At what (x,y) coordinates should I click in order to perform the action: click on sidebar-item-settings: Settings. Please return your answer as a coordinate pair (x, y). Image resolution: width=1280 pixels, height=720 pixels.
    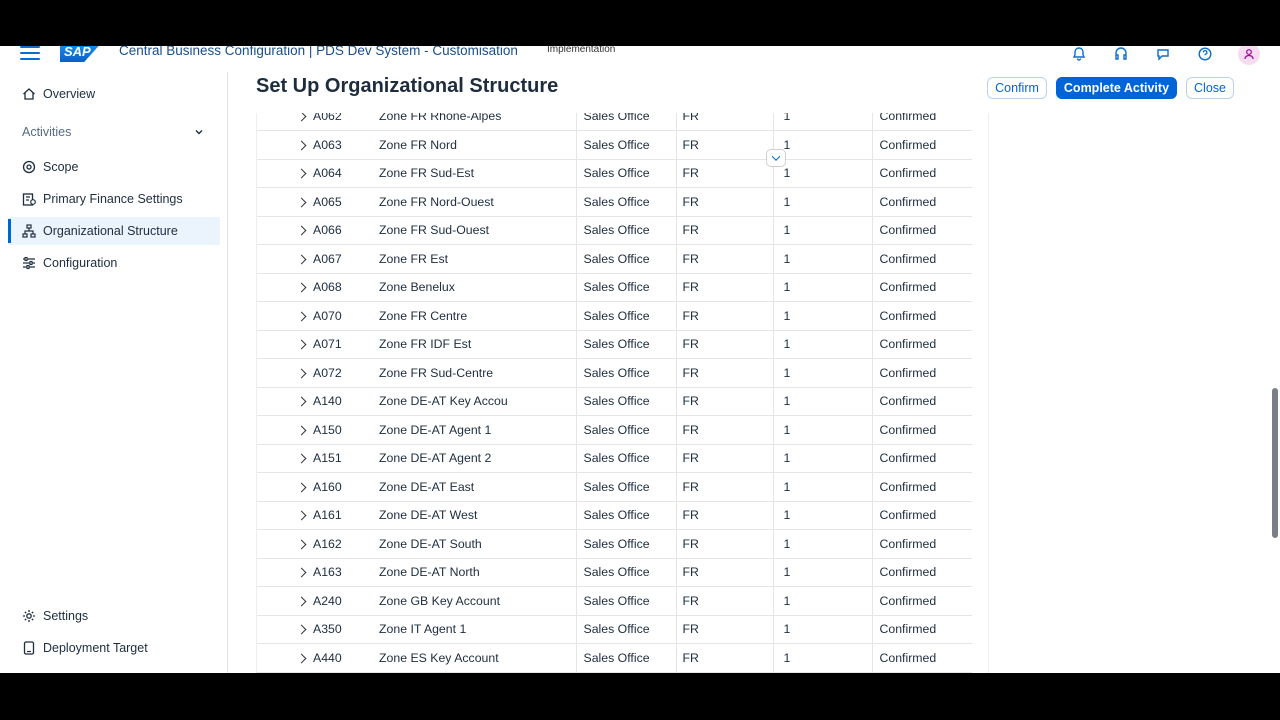
    Looking at the image, I should click on (114, 616).